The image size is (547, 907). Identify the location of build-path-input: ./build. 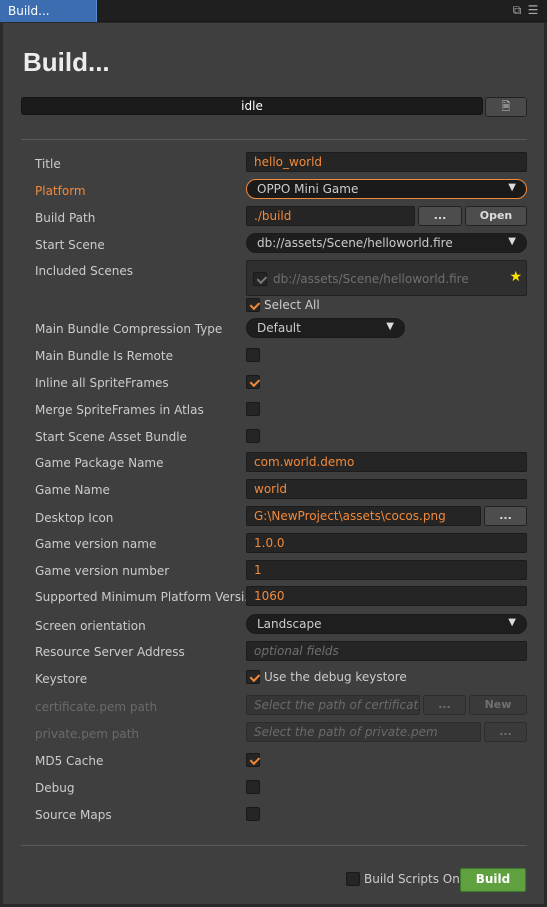
(330, 216).